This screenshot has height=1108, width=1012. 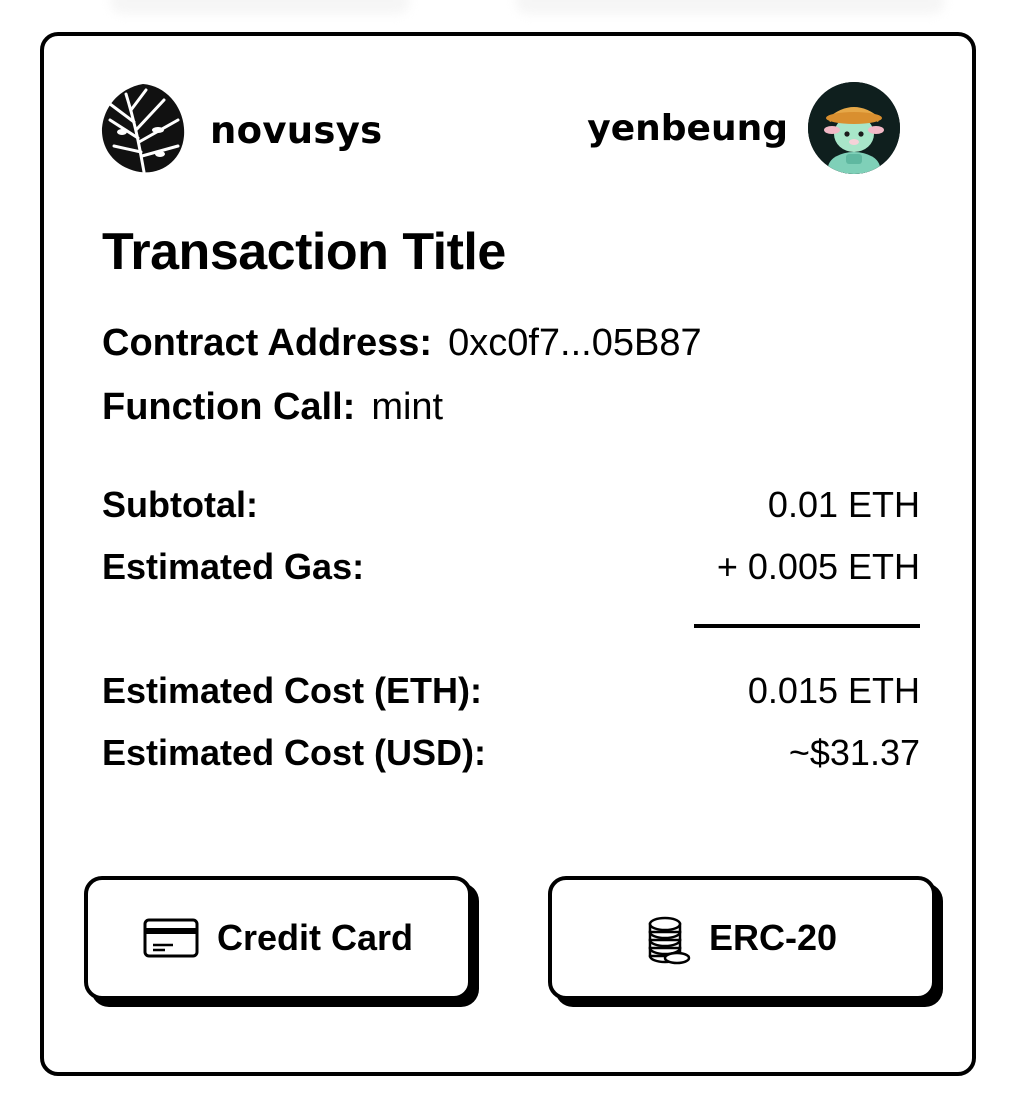 I want to click on contract-address-row: Contract Address: 0xc0f7...05B87, so click(x=402, y=343).